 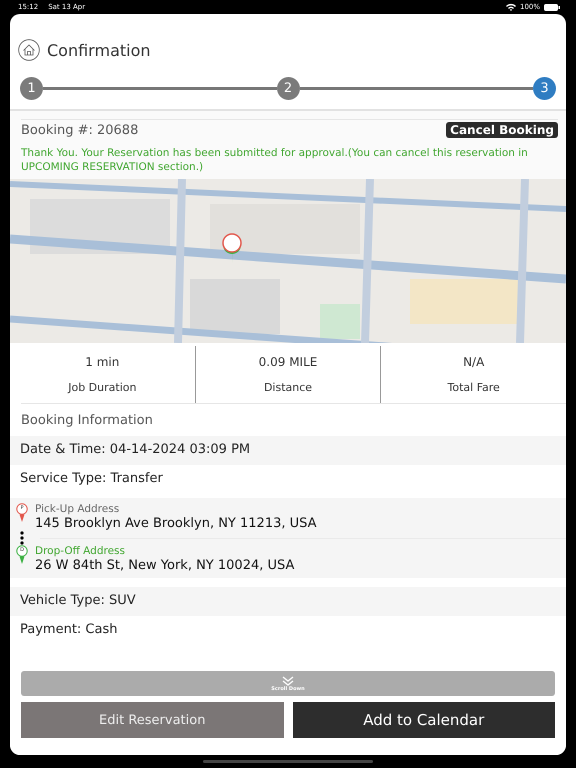 I want to click on stat-label: Total Fare, so click(x=474, y=387).